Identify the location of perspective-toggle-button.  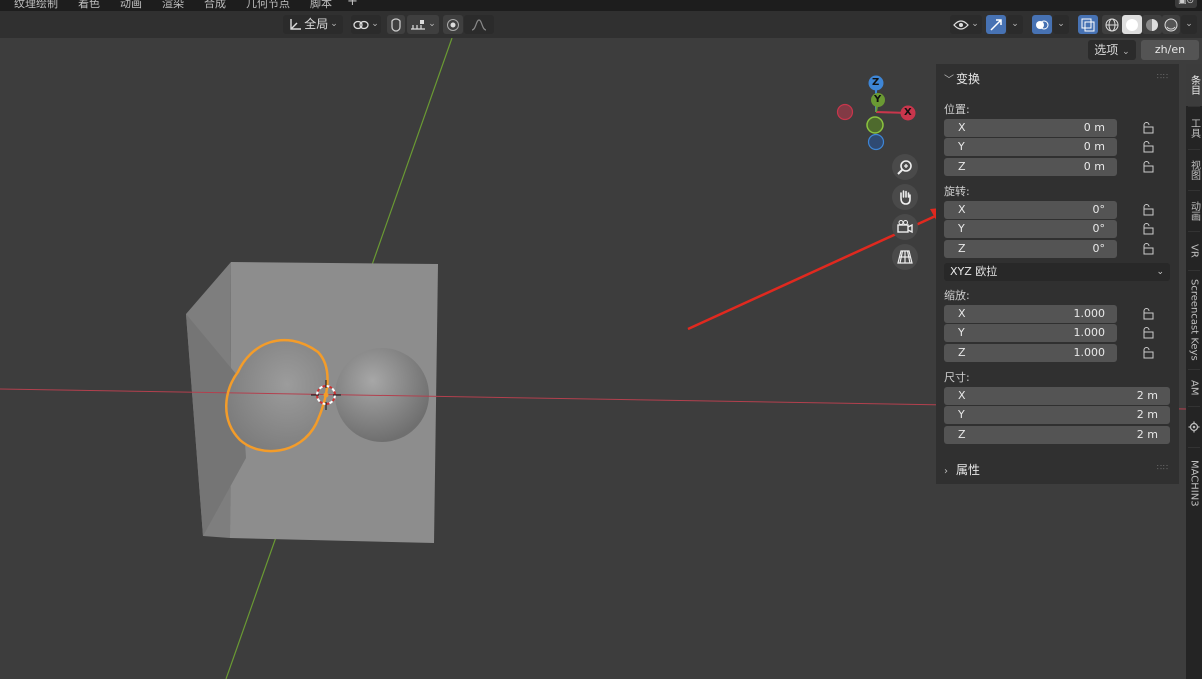
(905, 257).